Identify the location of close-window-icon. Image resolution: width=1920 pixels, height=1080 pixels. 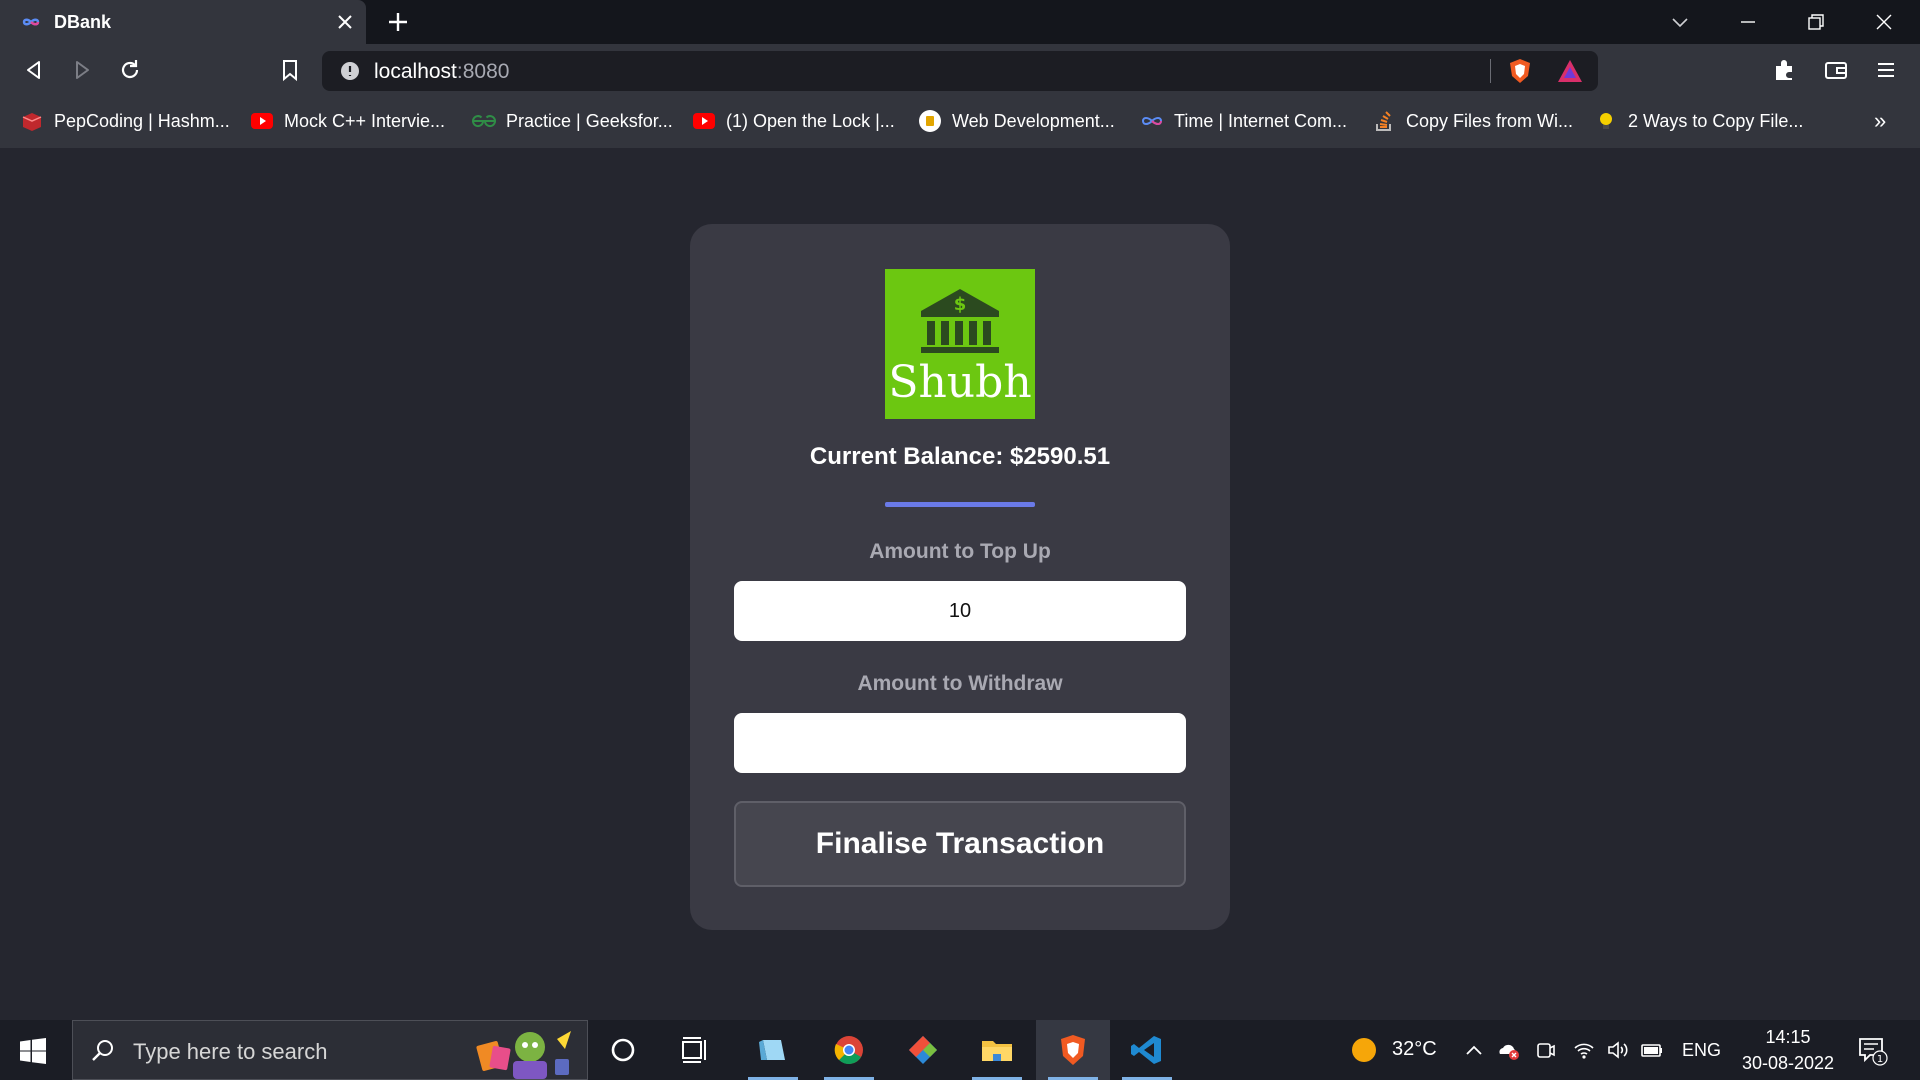
(1884, 22).